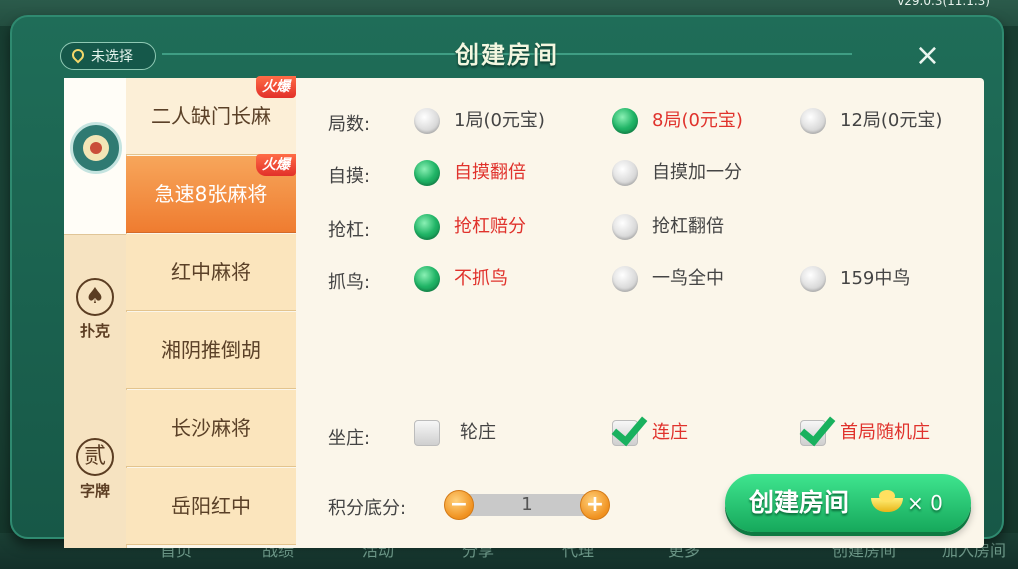 This screenshot has height=569, width=1018. What do you see at coordinates (799, 502) in the screenshot?
I see `create-room-label: 创建房间` at bounding box center [799, 502].